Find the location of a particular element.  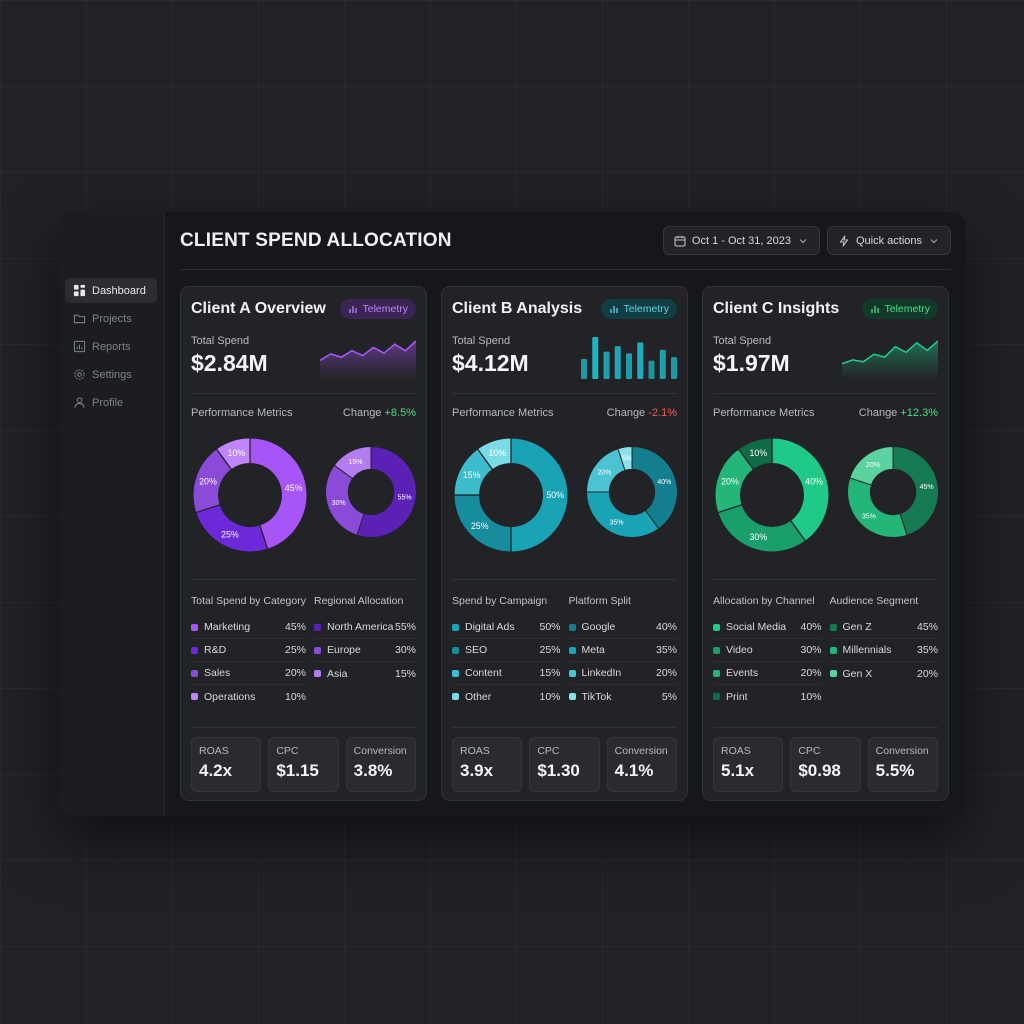

sidebar-item-dashboard: Dashboard is located at coordinates (111, 290).